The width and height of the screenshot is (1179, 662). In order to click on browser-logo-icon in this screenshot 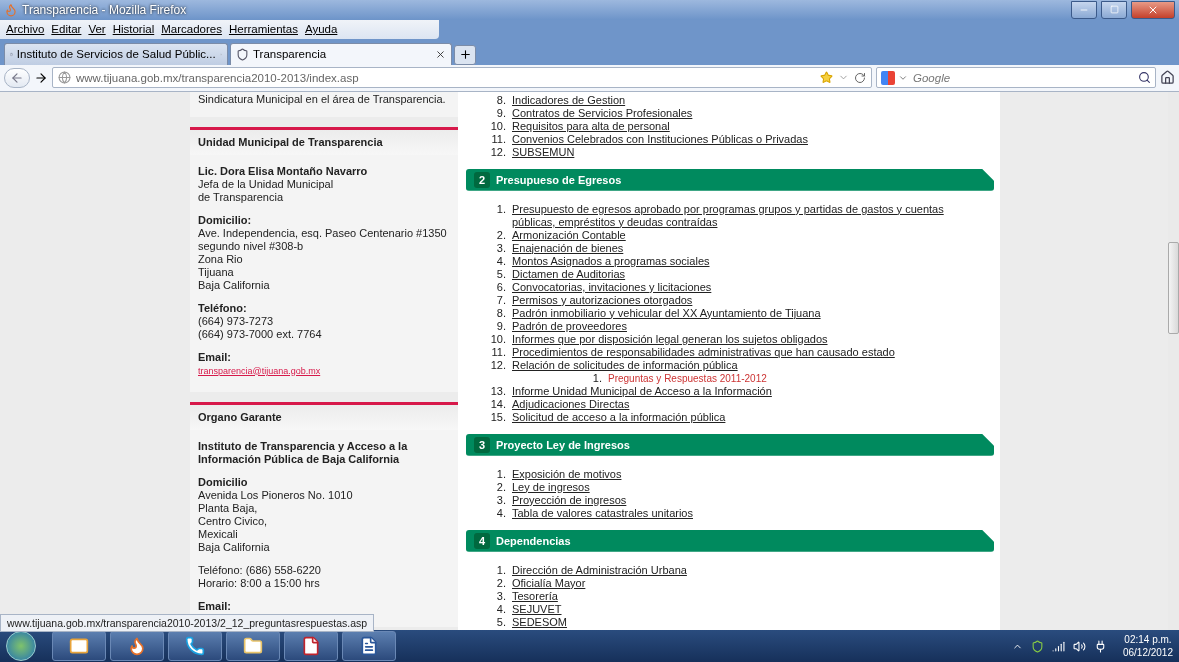, I will do `click(11, 9)`.